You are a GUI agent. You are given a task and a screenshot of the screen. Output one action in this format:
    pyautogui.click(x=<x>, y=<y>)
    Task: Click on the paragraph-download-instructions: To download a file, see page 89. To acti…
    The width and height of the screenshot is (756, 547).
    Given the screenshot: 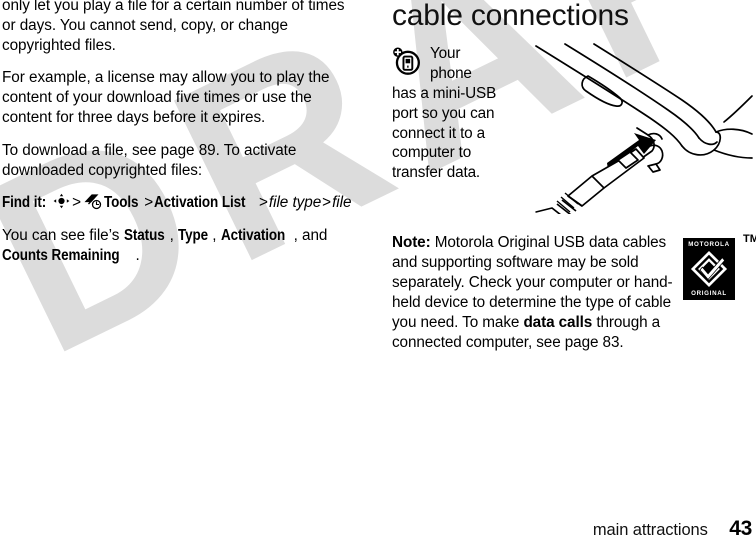 What is the action you would take?
    pyautogui.click(x=149, y=160)
    